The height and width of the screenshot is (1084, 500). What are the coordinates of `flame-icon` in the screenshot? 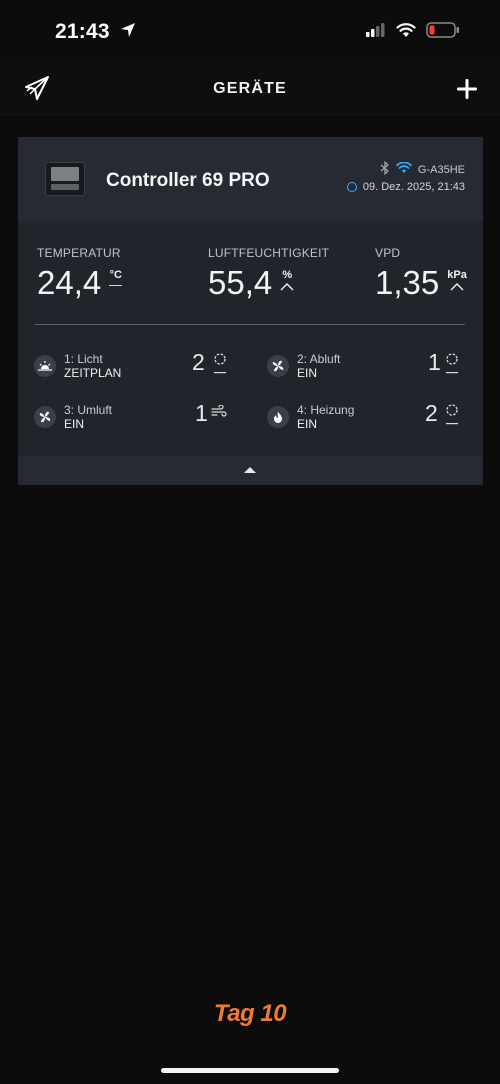 It's located at (278, 417).